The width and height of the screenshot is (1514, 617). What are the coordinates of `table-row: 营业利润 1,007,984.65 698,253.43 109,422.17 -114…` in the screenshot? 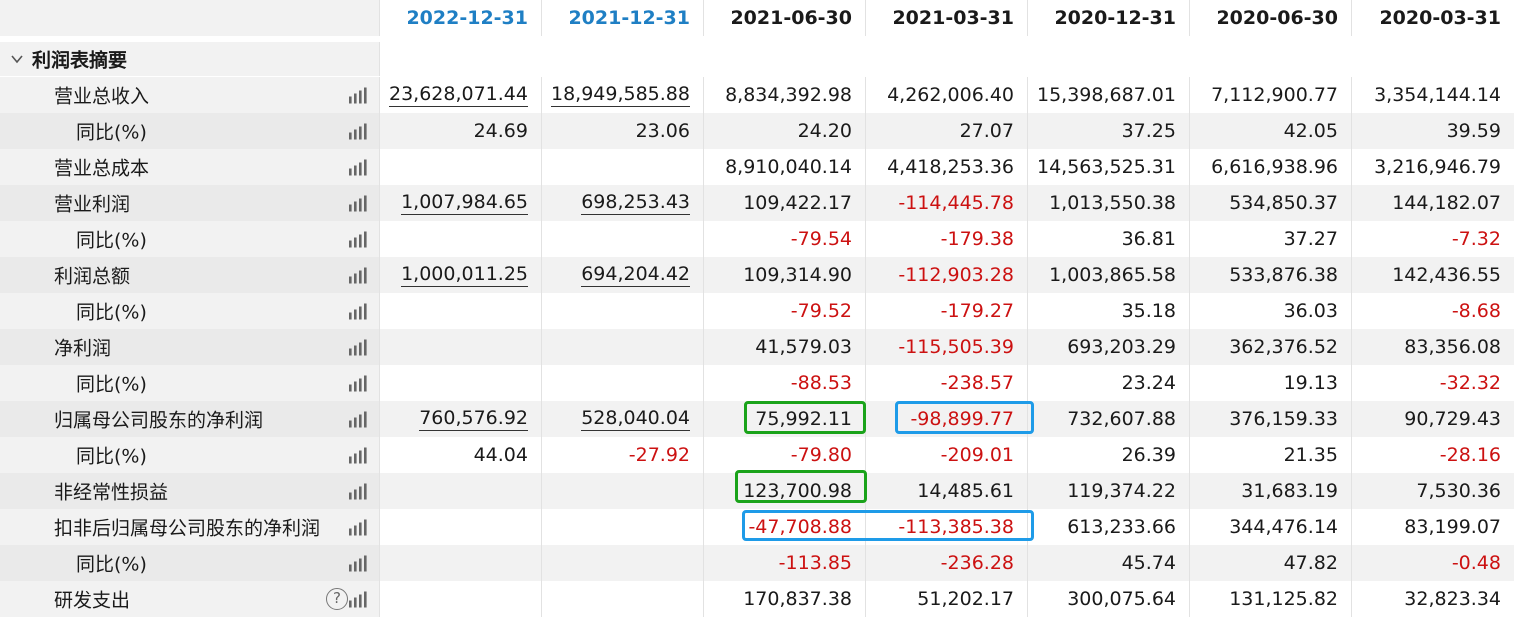 It's located at (757, 203).